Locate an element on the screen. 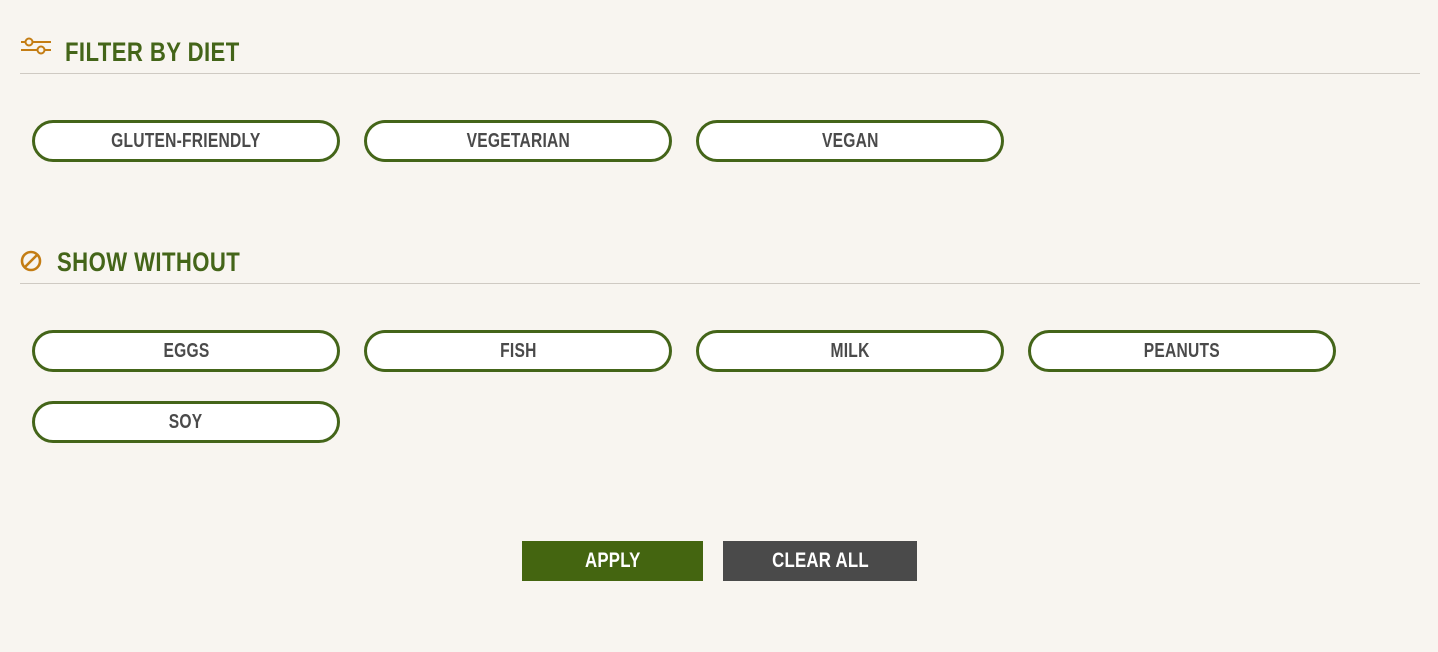 This screenshot has height=652, width=1438. diet-option-gluten-friendly: GLUTEN-FRIENDLY is located at coordinates (186, 141).